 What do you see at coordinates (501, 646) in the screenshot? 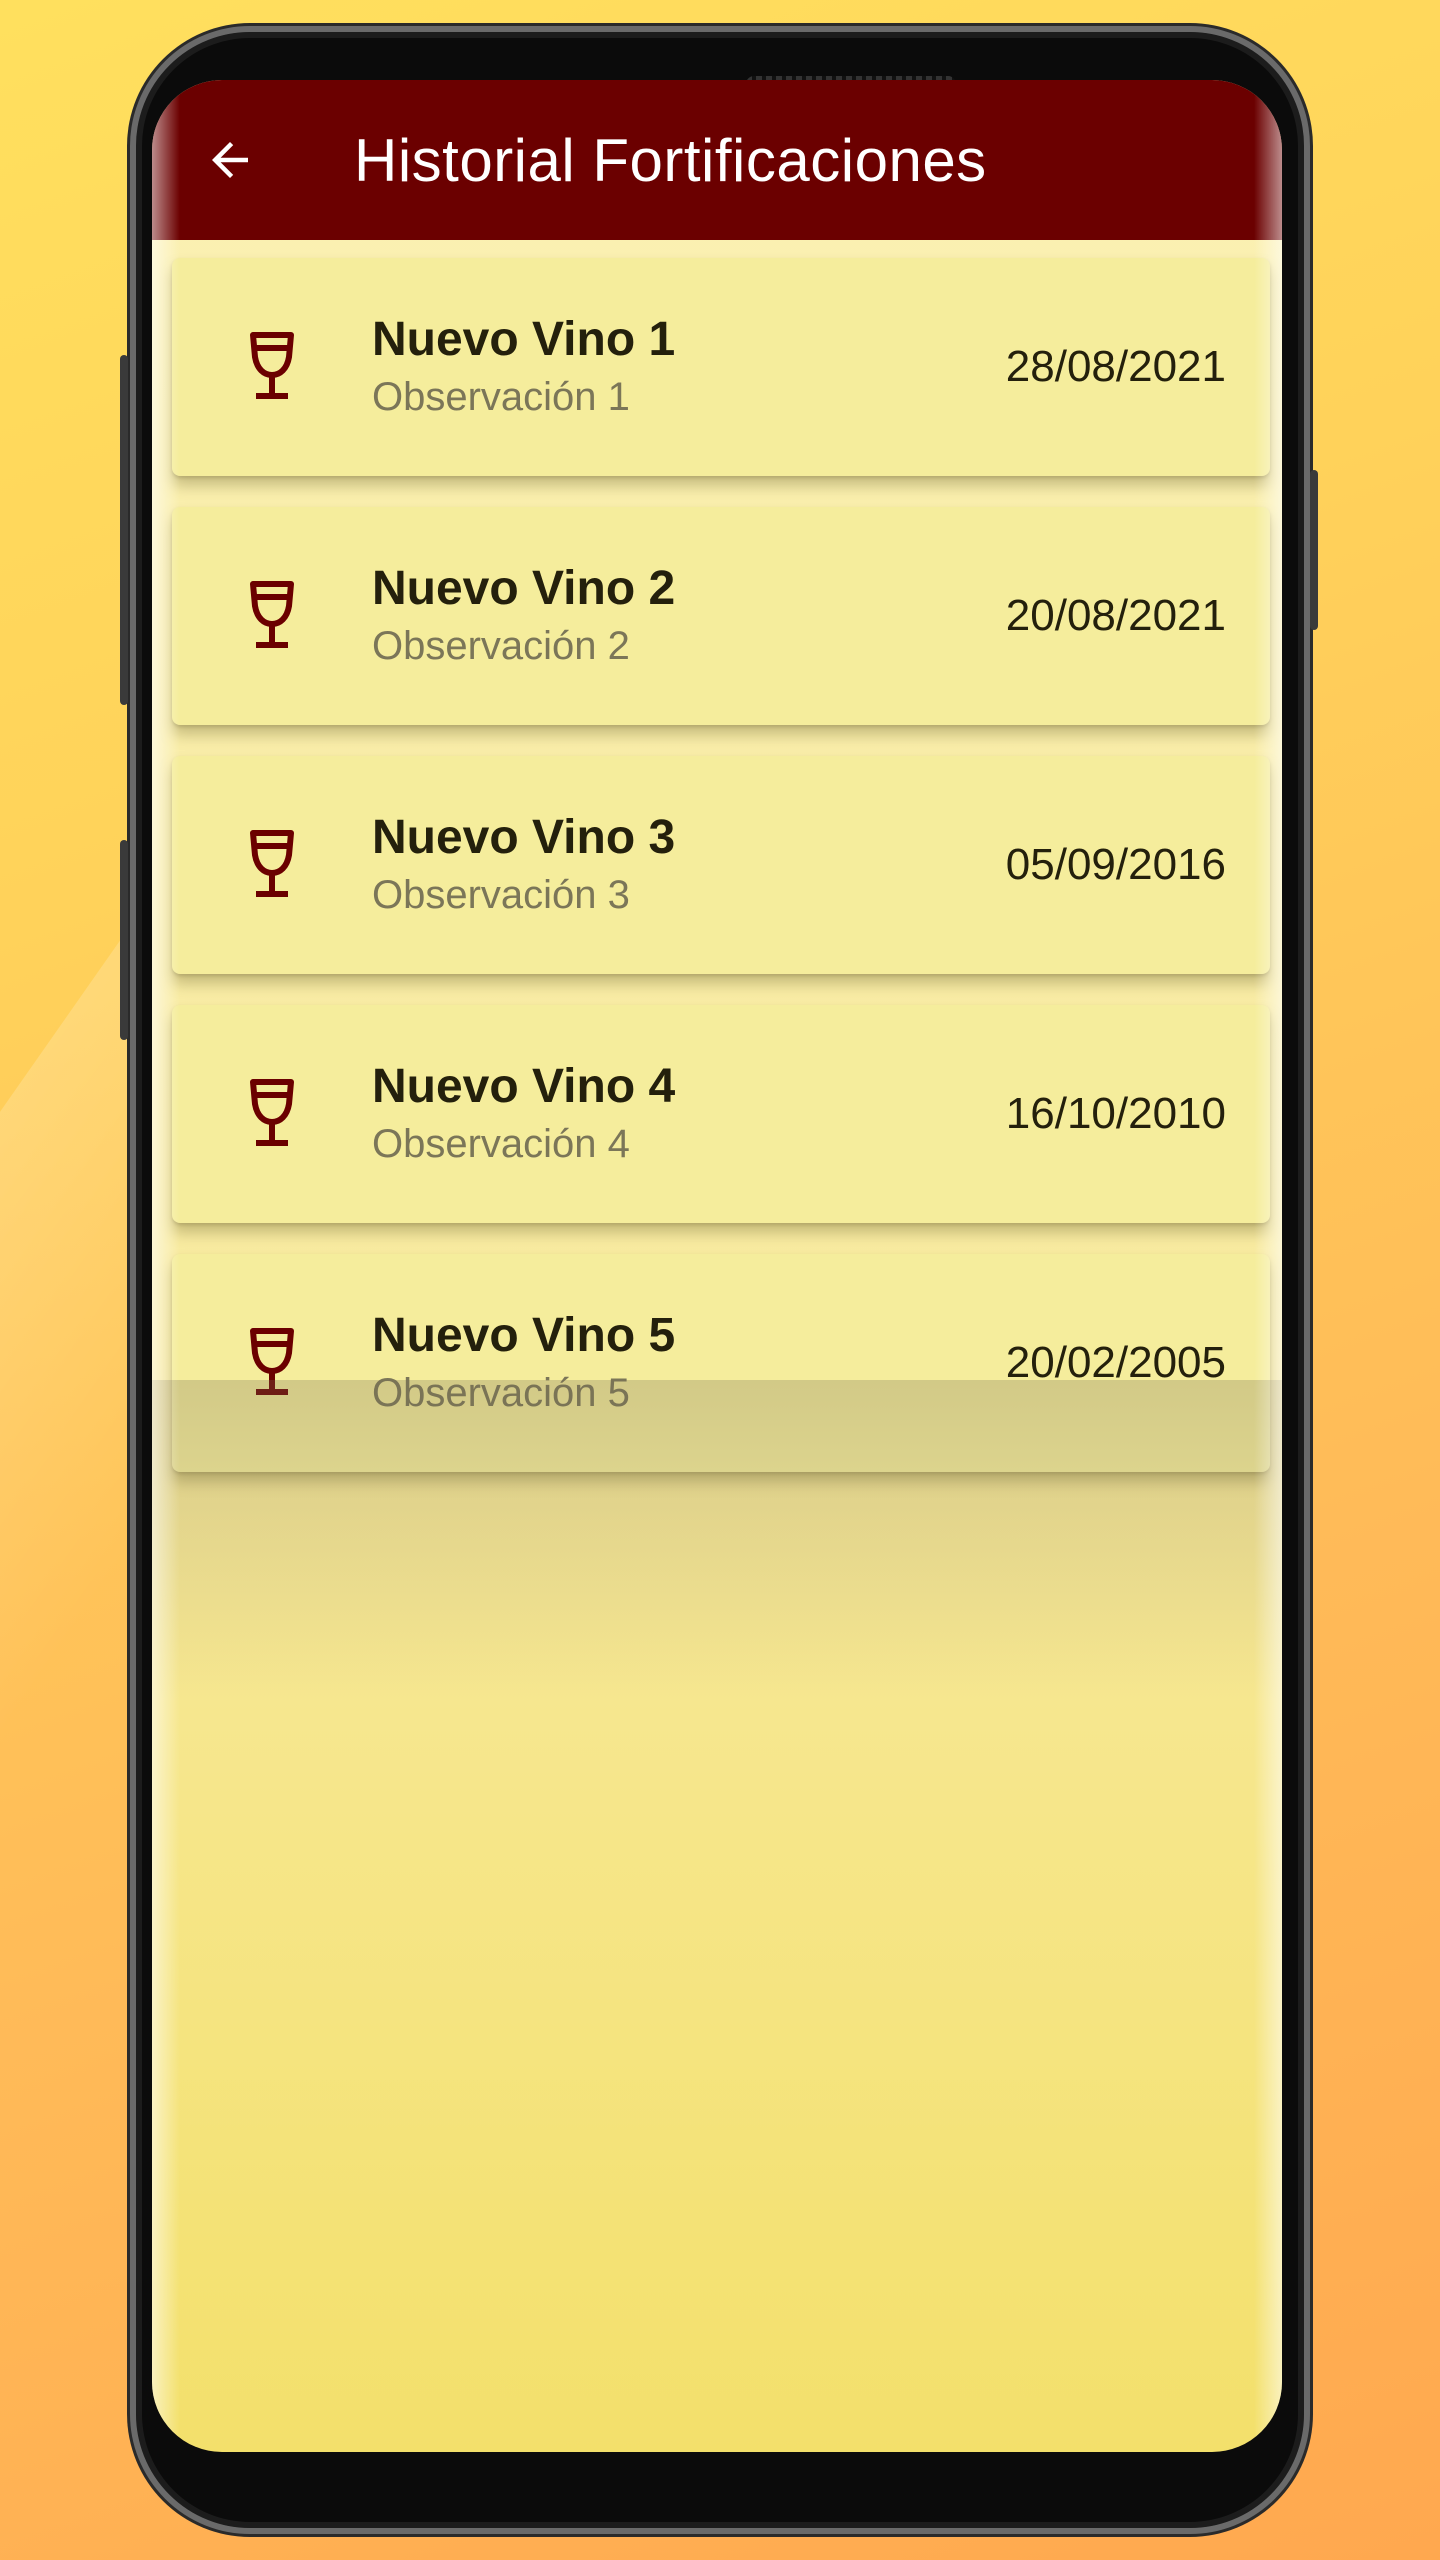
I see `item-observation: Observación 2` at bounding box center [501, 646].